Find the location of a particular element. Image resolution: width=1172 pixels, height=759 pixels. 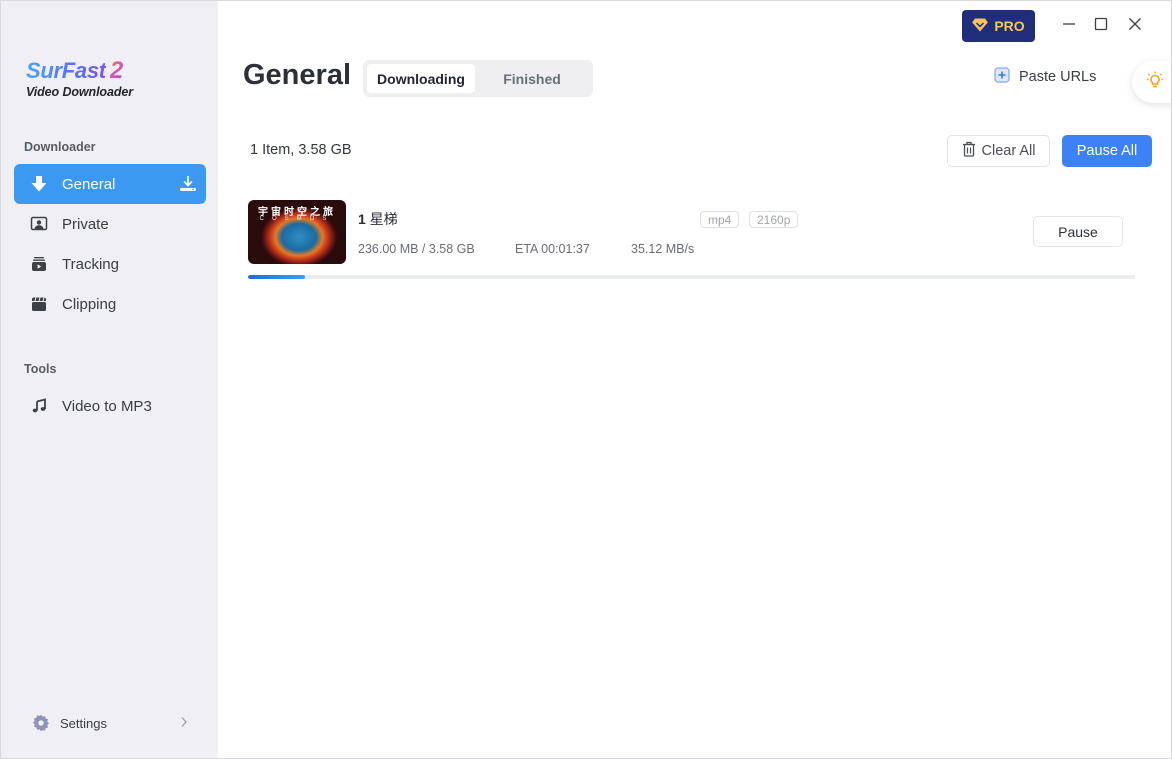

sidebar-item-private: Private is located at coordinates (110, 224).